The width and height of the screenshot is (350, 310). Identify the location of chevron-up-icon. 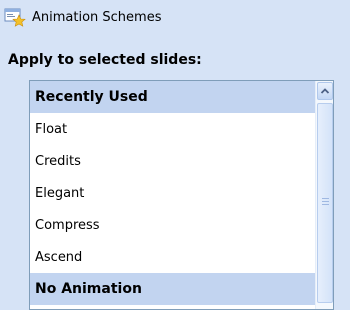
(325, 91).